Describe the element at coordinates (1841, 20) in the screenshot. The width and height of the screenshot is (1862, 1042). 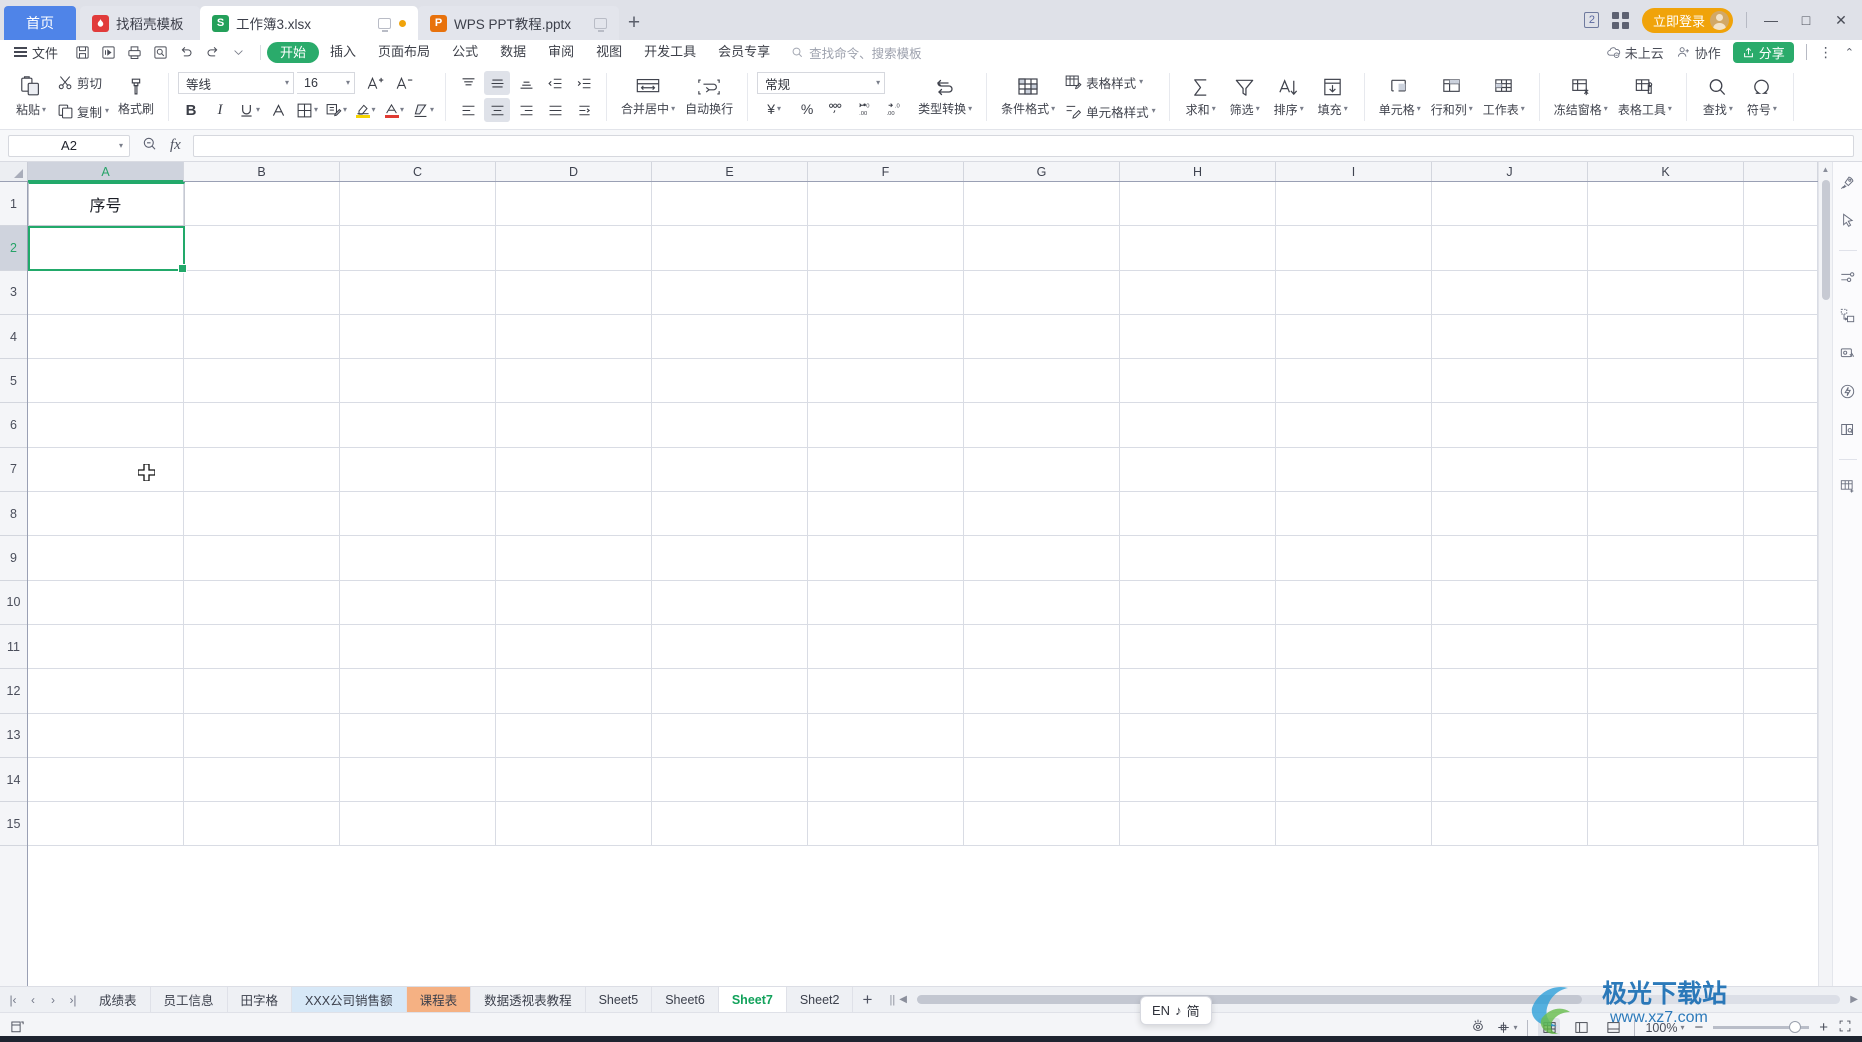
I see `close-button: ✕` at that location.